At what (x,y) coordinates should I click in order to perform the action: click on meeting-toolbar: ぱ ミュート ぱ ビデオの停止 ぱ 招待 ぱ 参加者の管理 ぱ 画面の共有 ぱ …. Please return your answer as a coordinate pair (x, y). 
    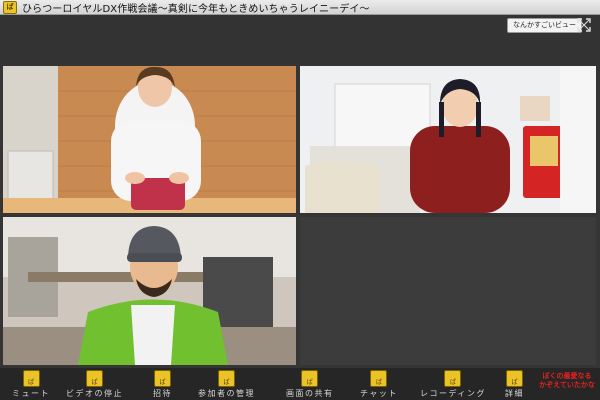
    Looking at the image, I should click on (300, 384).